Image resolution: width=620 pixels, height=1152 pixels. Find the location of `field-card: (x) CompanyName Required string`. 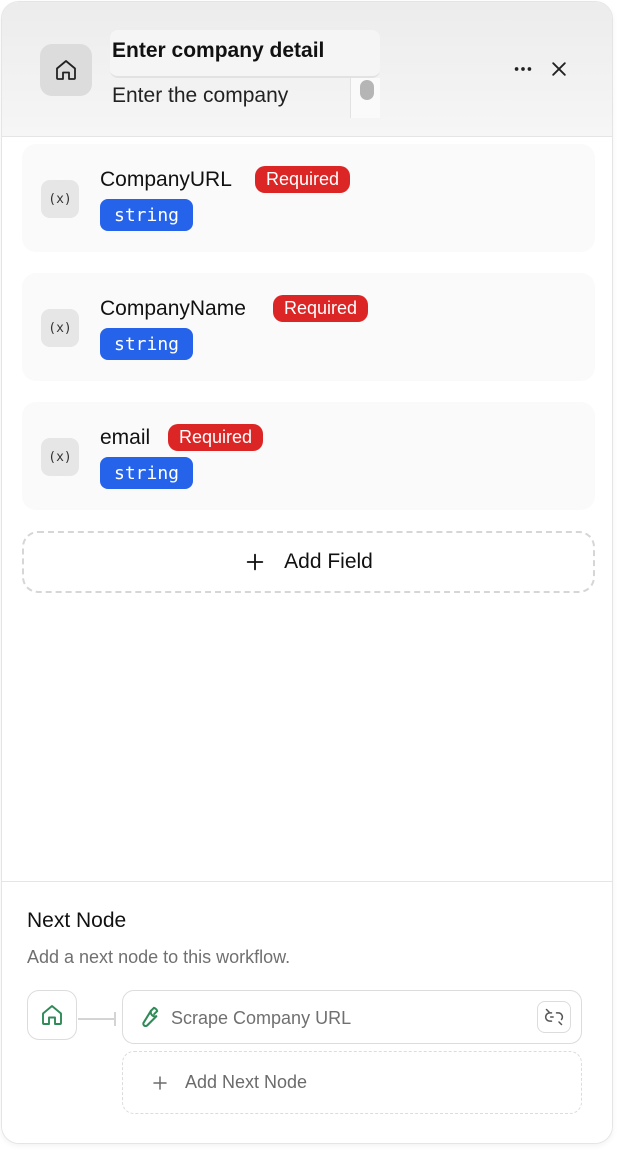

field-card: (x) CompanyName Required string is located at coordinates (308, 327).